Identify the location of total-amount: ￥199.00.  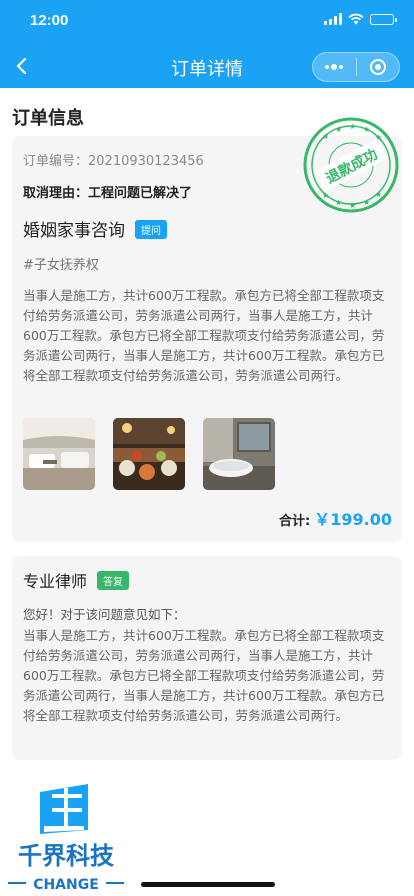
(353, 519).